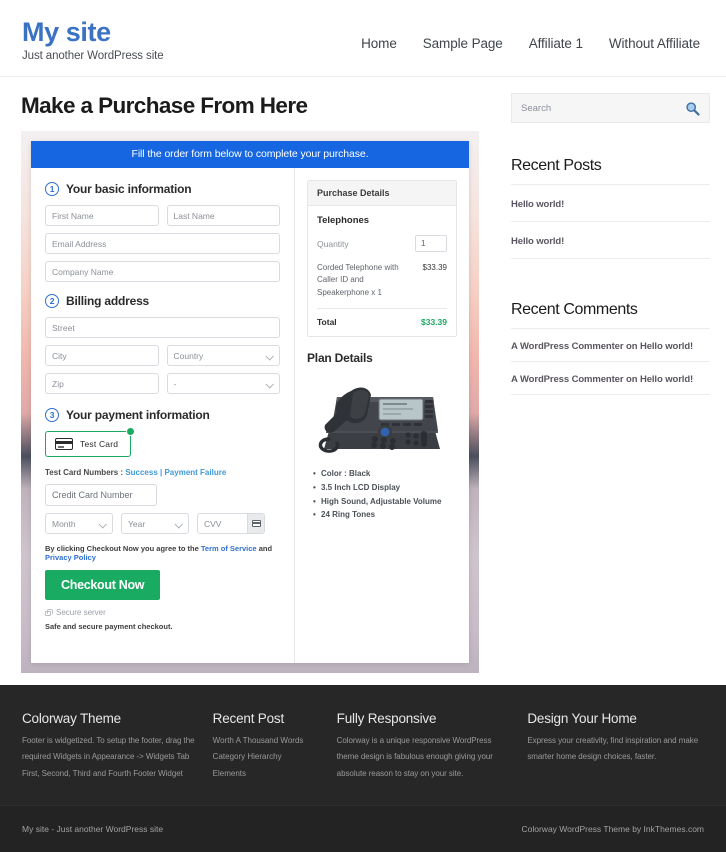 The height and width of the screenshot is (852, 726). I want to click on list-item: Worth A Thousand Words, so click(268, 741).